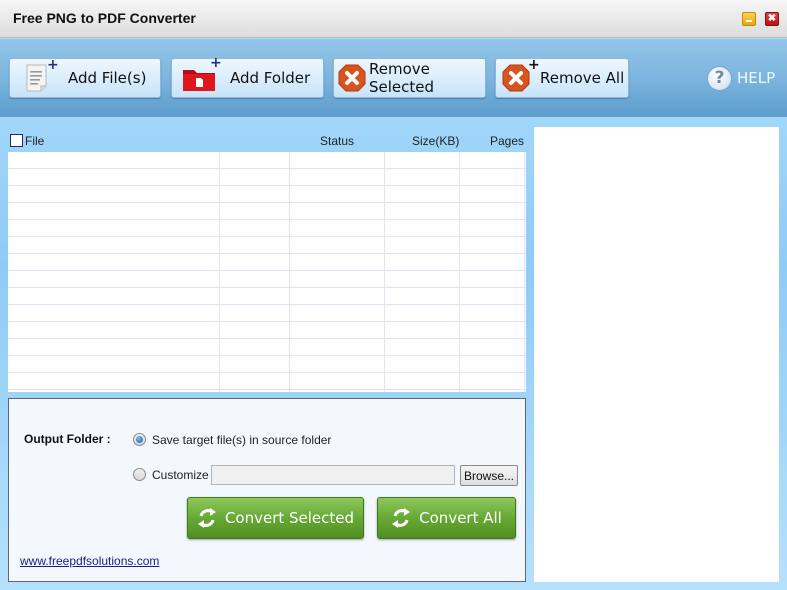 This screenshot has width=787, height=590. I want to click on select-all-checkbox, so click(16, 140).